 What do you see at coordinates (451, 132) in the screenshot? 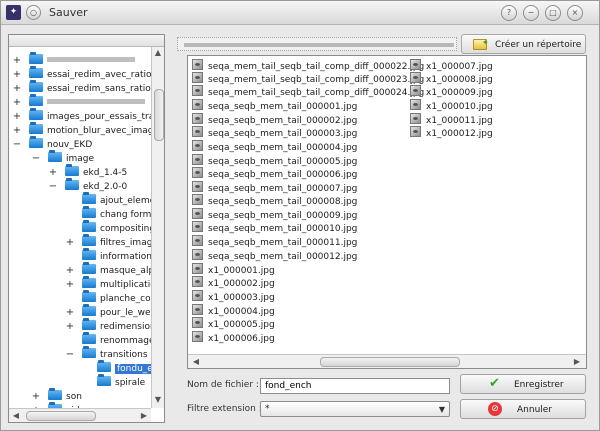
I see `file-item: x1_000012.jpg` at bounding box center [451, 132].